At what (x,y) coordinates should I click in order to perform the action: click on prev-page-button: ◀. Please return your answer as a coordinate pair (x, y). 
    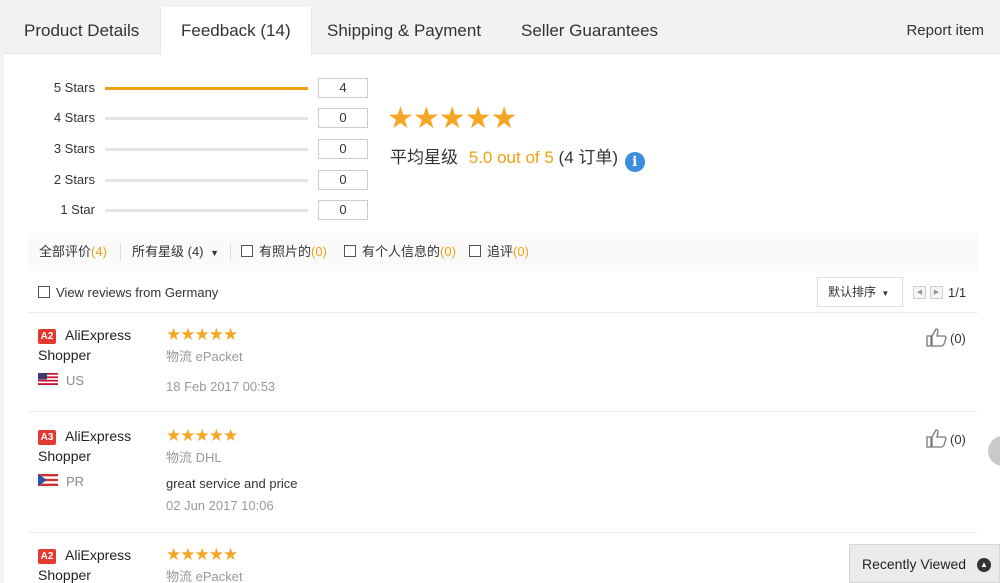
    Looking at the image, I should click on (919, 292).